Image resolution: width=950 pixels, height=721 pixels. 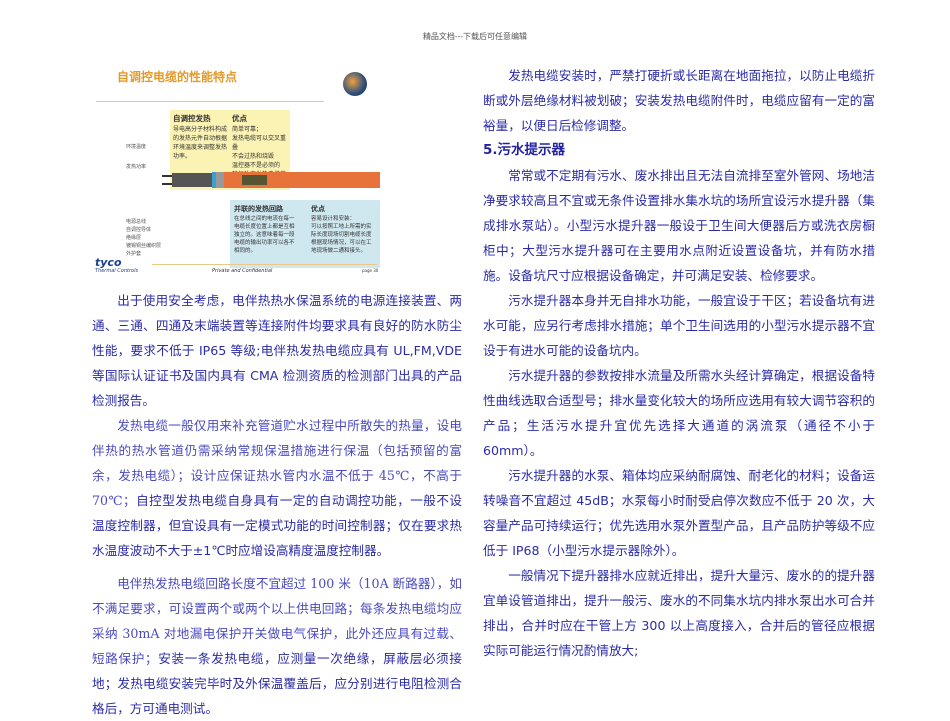 I want to click on box-text: 导电高分子材料构成的发热元件自动根据环境温度来调整发热功率。, so click(x=200, y=143).